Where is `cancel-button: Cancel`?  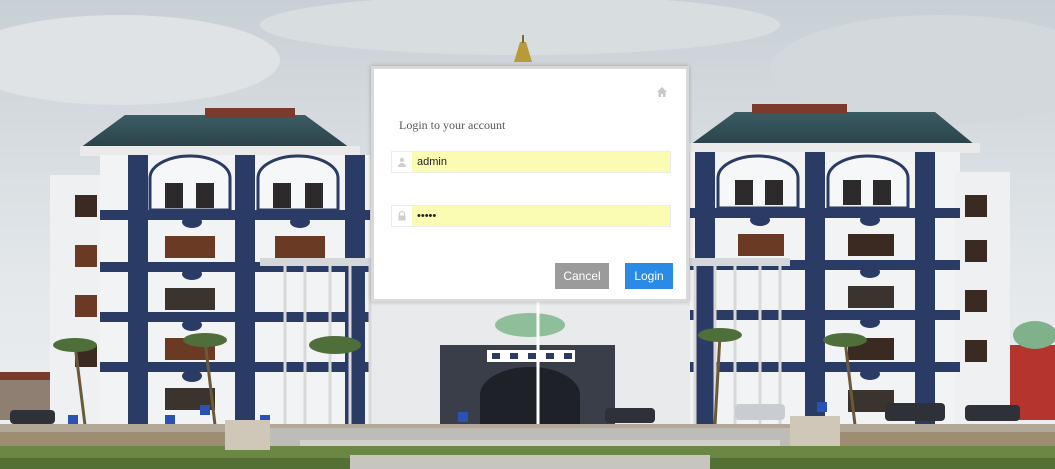
cancel-button: Cancel is located at coordinates (582, 276).